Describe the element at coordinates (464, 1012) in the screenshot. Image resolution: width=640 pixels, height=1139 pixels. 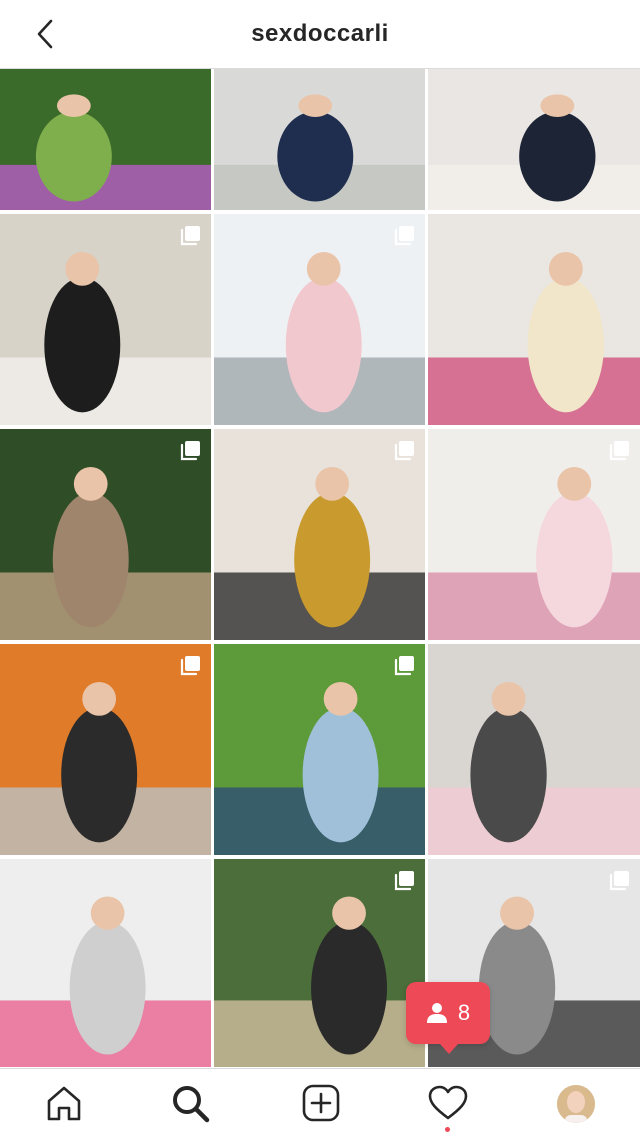
I see `notification-count: 8` at that location.